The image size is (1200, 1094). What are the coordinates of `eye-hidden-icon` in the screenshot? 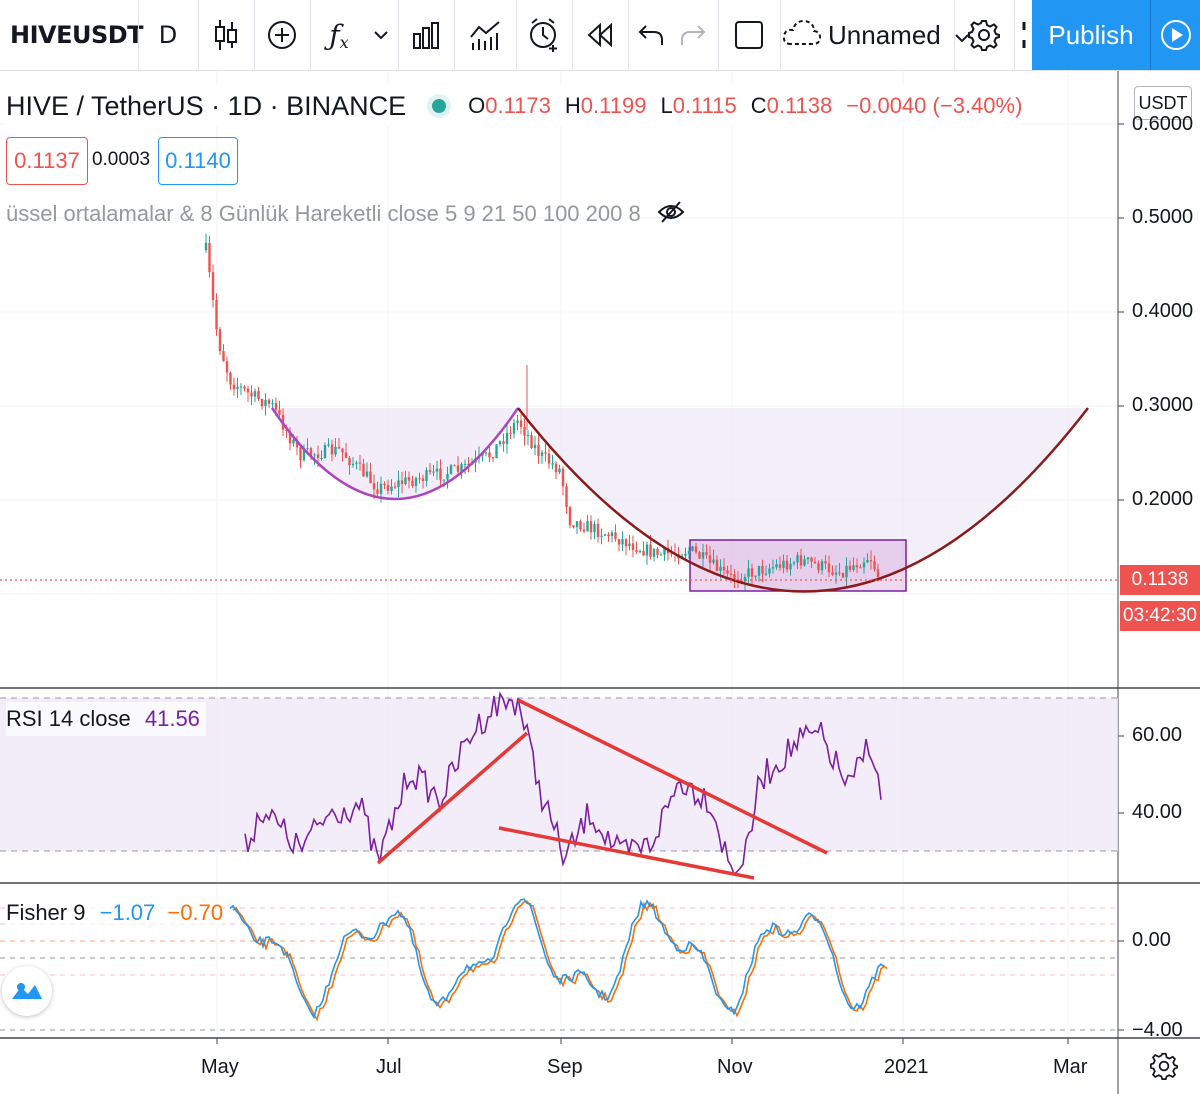 It's located at (671, 215).